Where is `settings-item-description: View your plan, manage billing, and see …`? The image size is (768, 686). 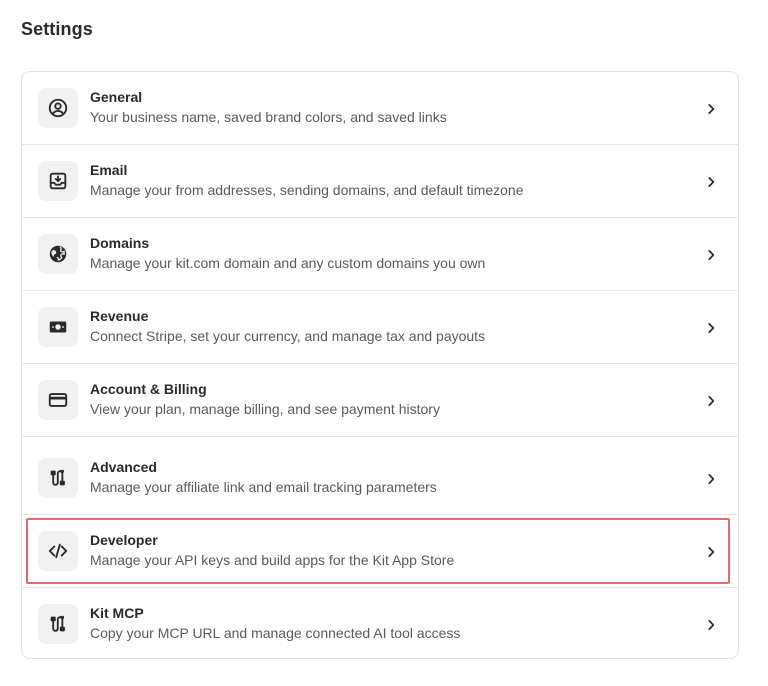 settings-item-description: View your plan, manage billing, and see … is located at coordinates (265, 409).